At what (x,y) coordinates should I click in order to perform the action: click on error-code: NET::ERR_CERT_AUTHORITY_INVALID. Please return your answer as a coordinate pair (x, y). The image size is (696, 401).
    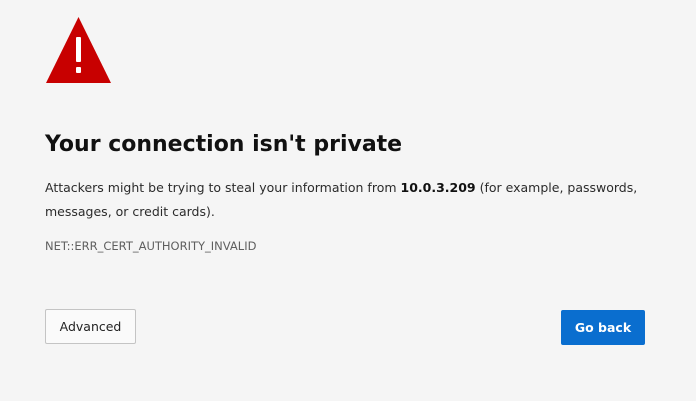
    Looking at the image, I should click on (151, 246).